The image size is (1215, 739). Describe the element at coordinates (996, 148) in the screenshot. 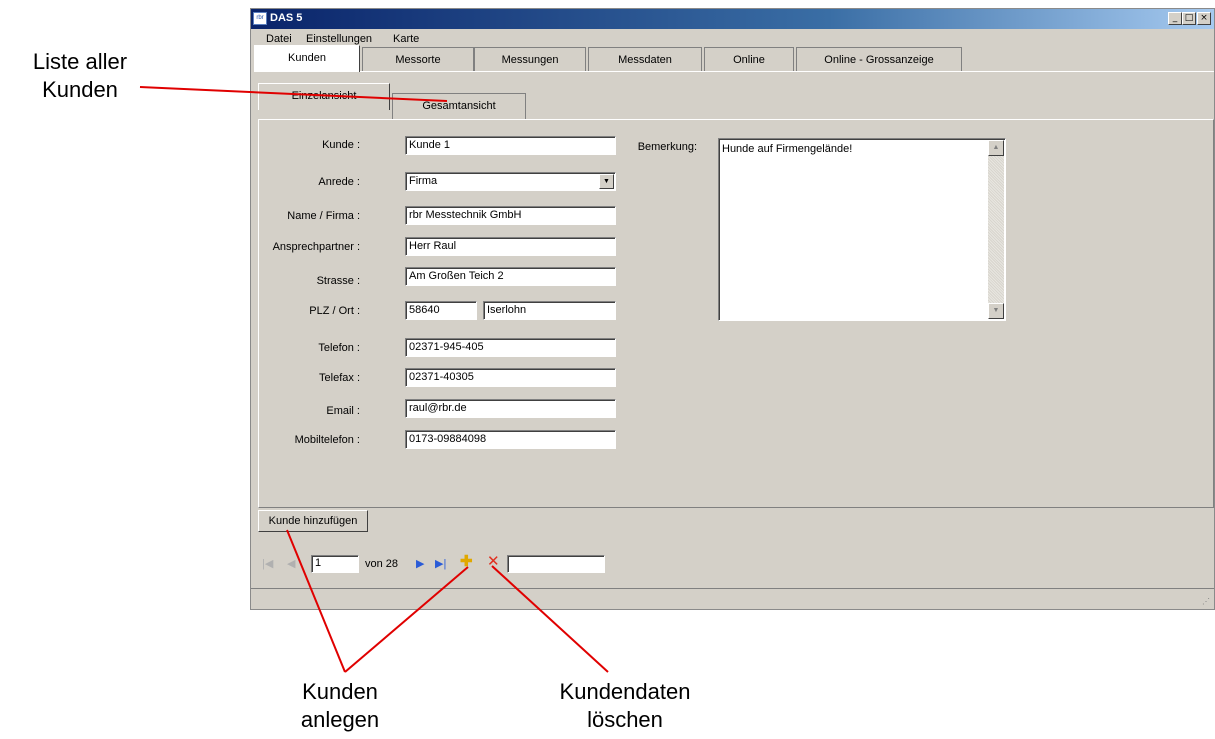

I see `scroll-up-icon: ▲` at that location.